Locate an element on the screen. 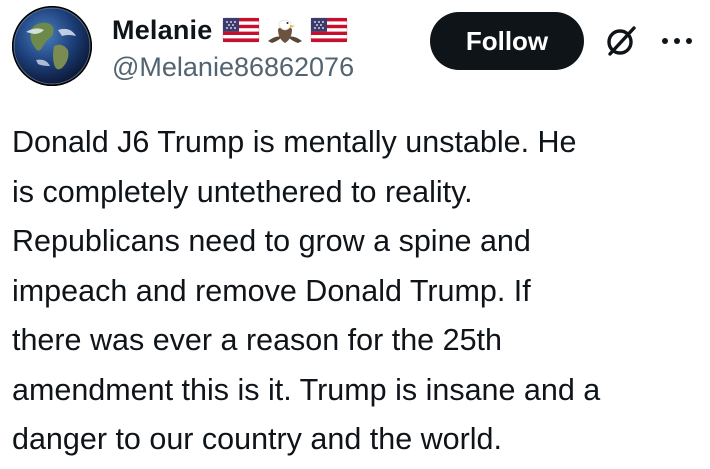 This screenshot has width=710, height=469. tweet-text-line: Donald J6 Trump is mentally unstable. He is located at coordinates (294, 142).